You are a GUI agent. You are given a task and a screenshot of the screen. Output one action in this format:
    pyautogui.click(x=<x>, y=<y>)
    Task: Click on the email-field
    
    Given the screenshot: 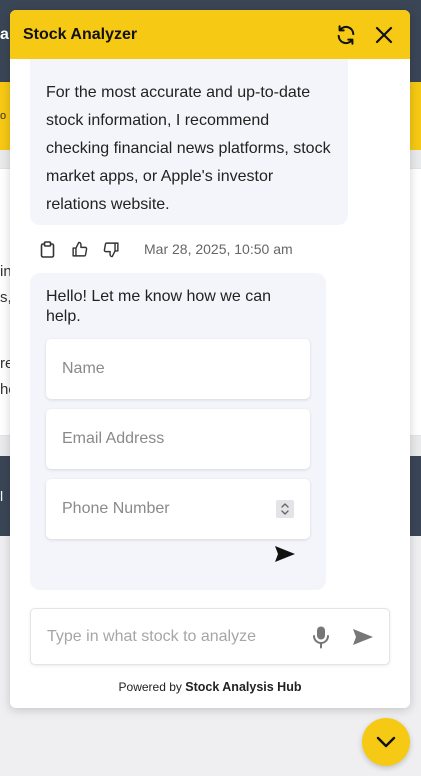 What is the action you would take?
    pyautogui.click(x=178, y=439)
    